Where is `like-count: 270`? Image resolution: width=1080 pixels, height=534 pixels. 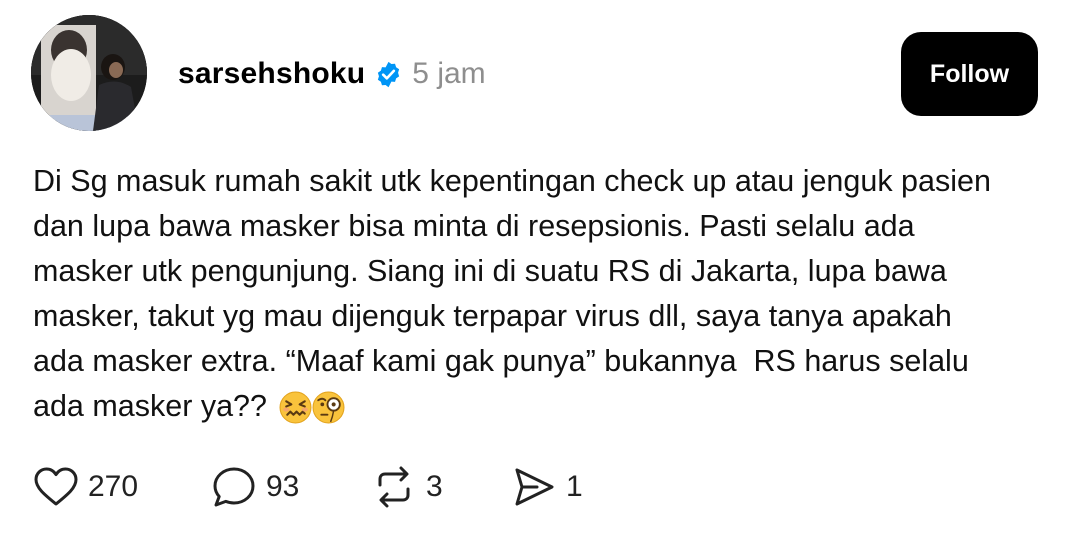 like-count: 270 is located at coordinates (113, 486).